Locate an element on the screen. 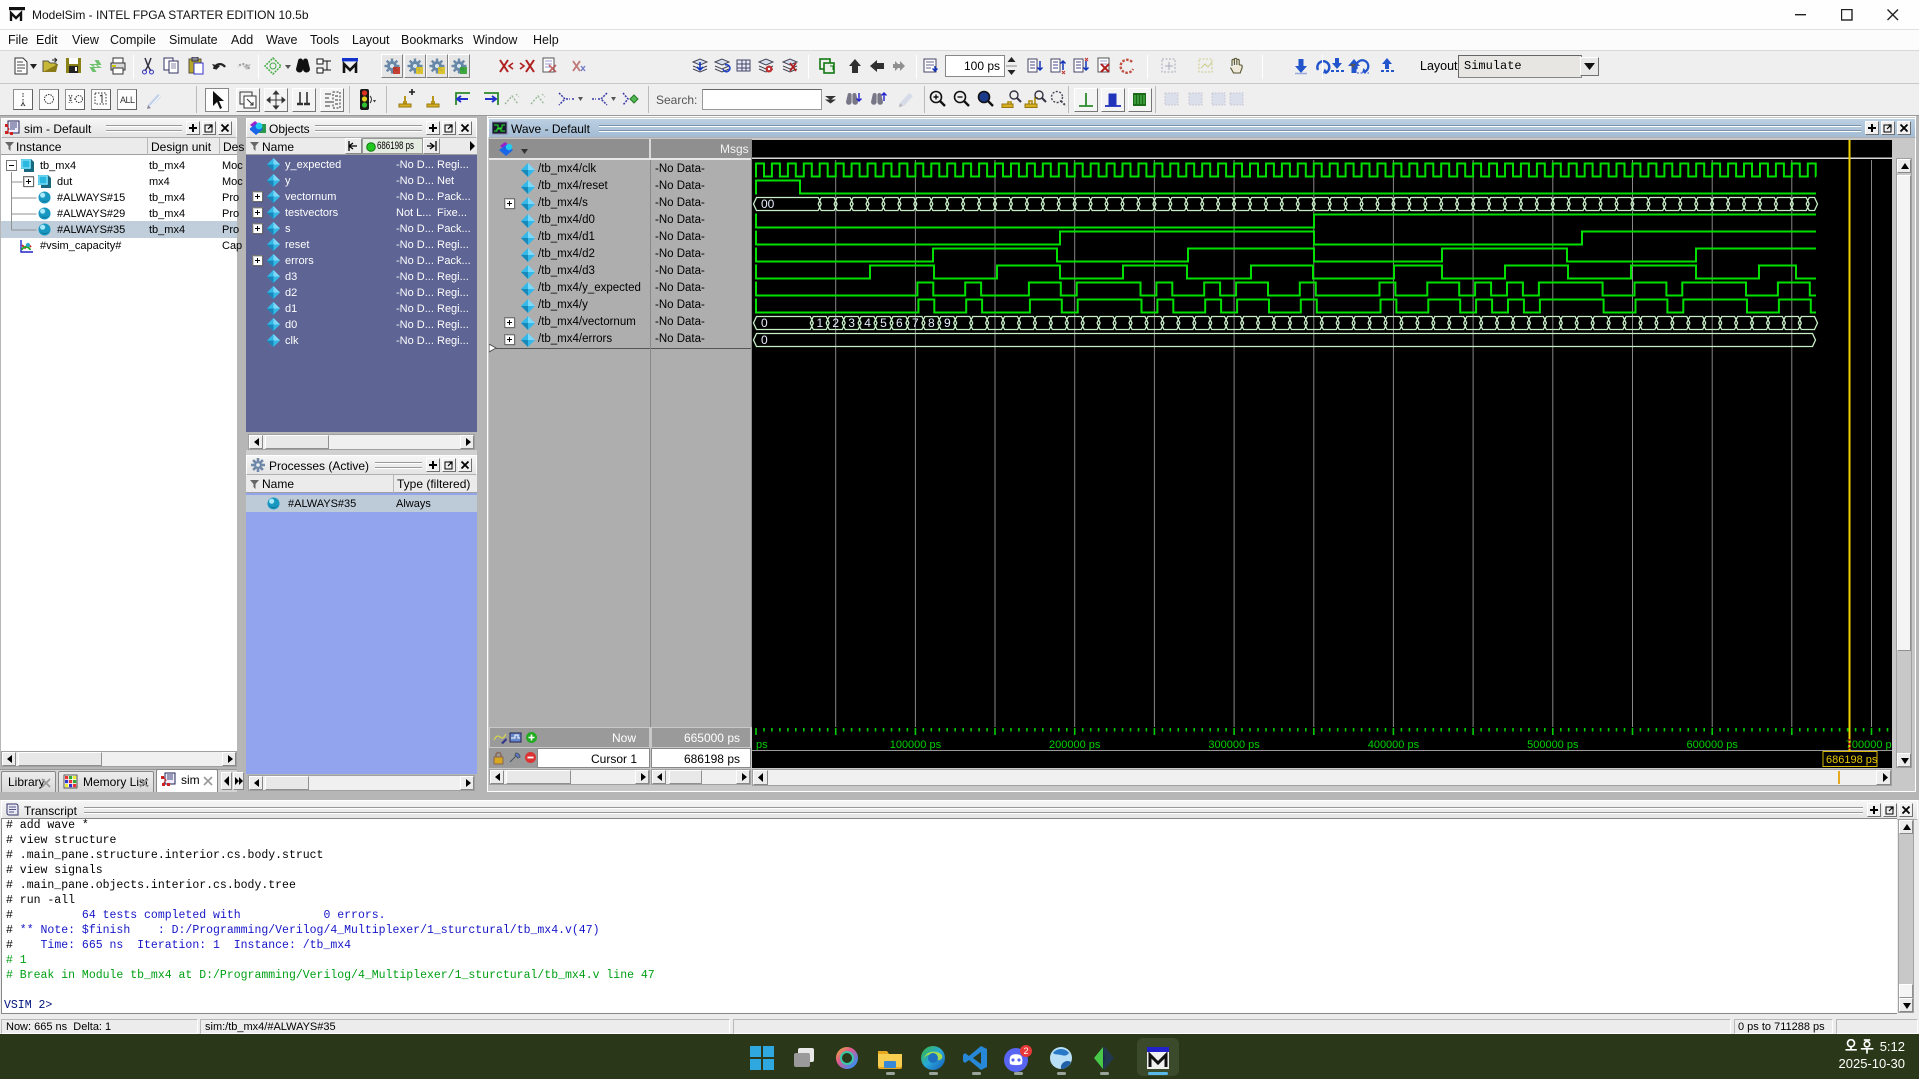 This screenshot has height=1079, width=1919. svg-text: 3 is located at coordinates (851, 323).